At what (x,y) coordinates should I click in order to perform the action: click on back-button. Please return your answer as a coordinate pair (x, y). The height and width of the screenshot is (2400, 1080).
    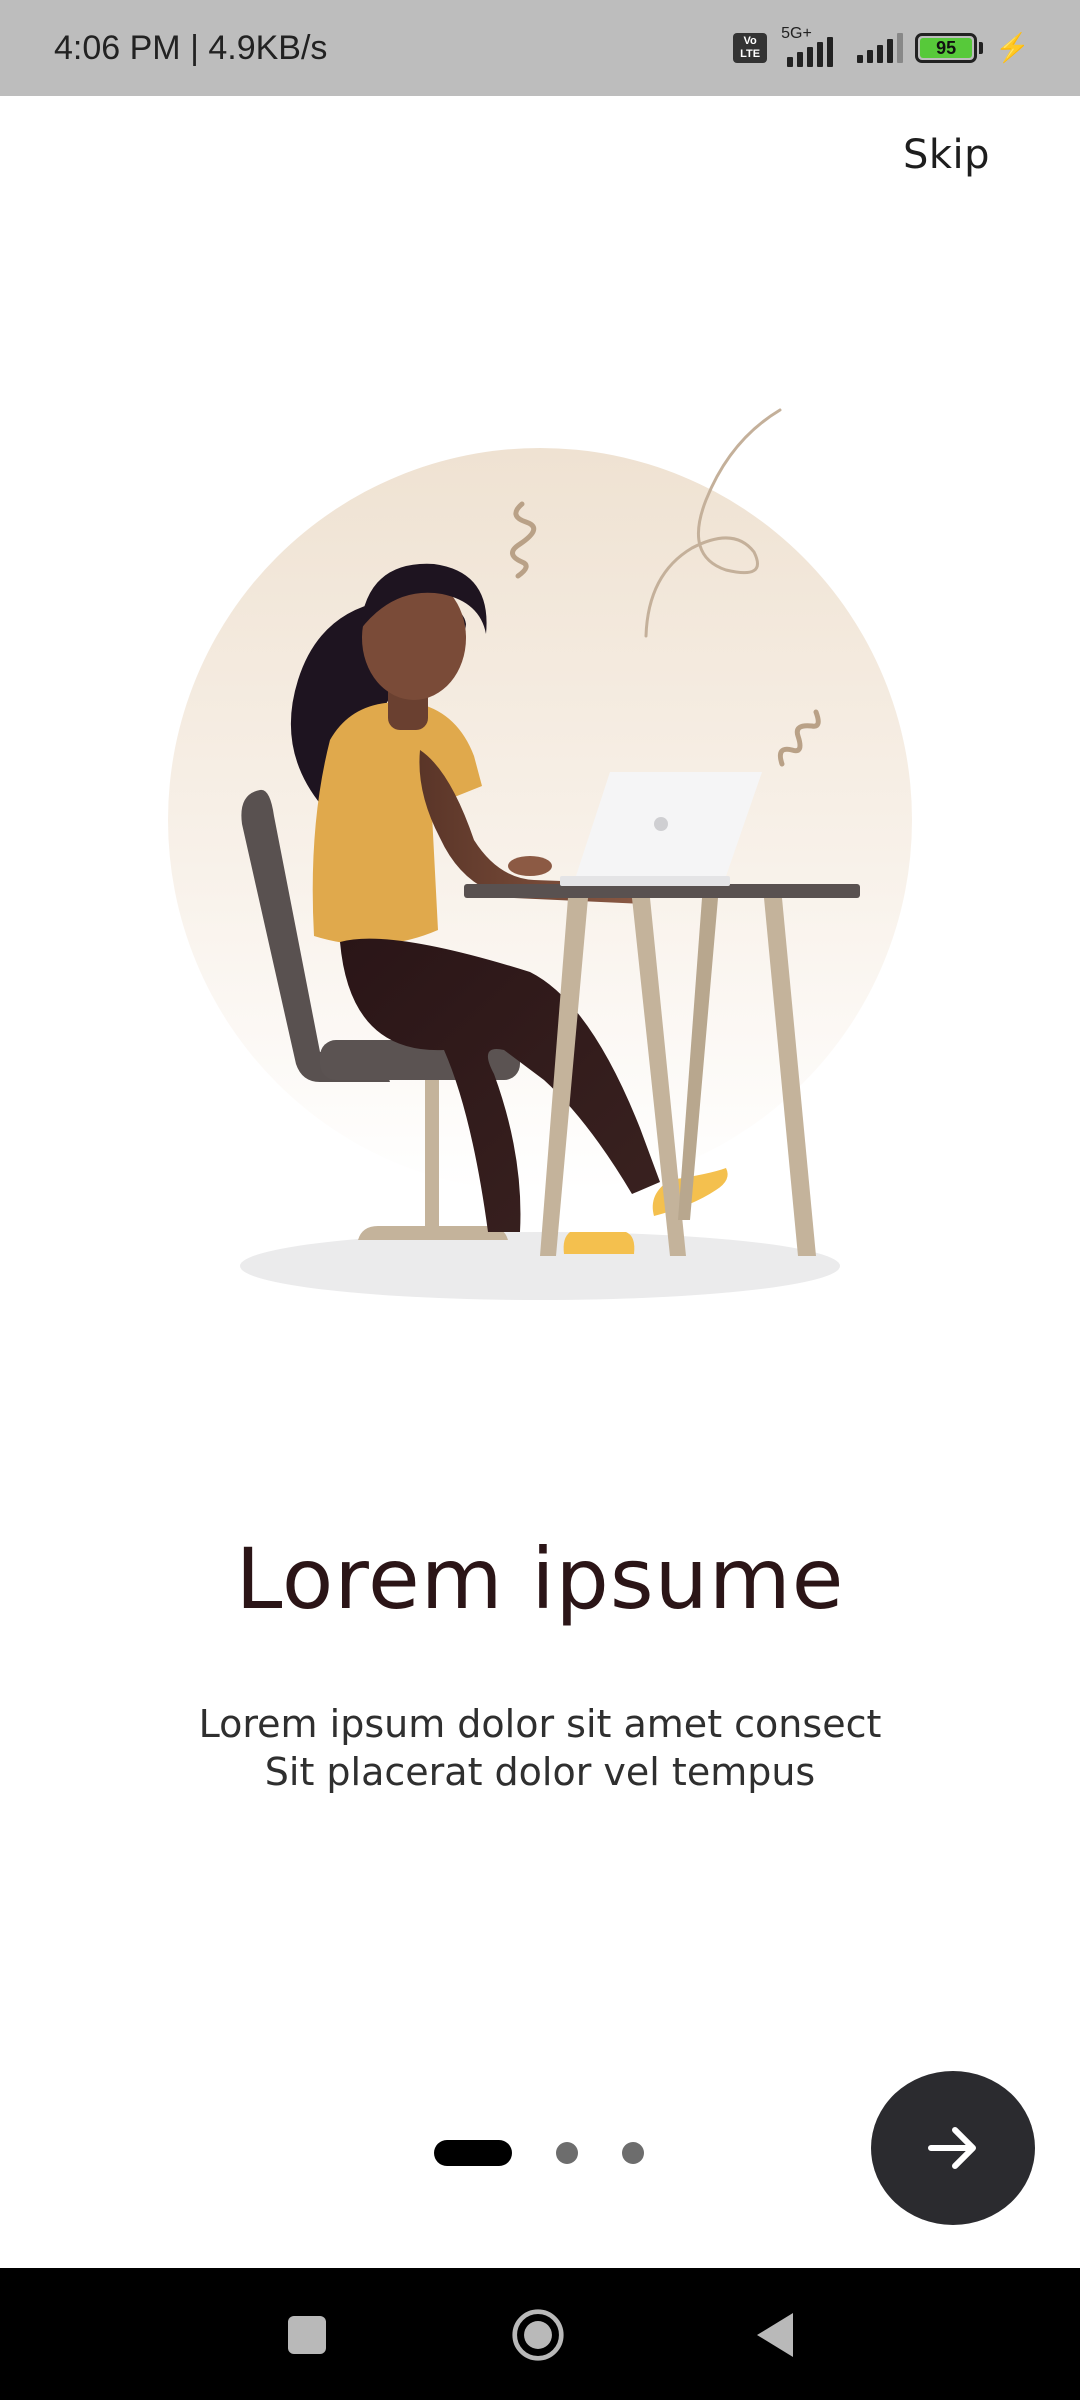
    Looking at the image, I should click on (775, 2335).